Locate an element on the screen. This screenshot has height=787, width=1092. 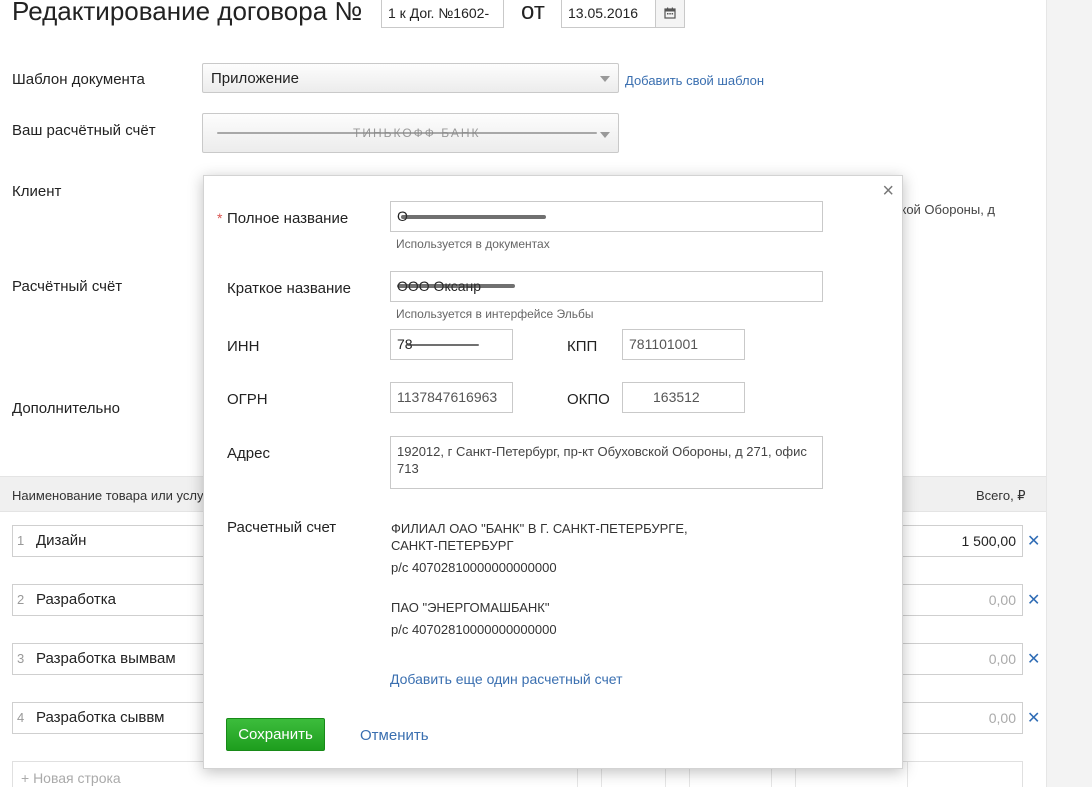
bank-account-label: Расчетный счет is located at coordinates (282, 527).